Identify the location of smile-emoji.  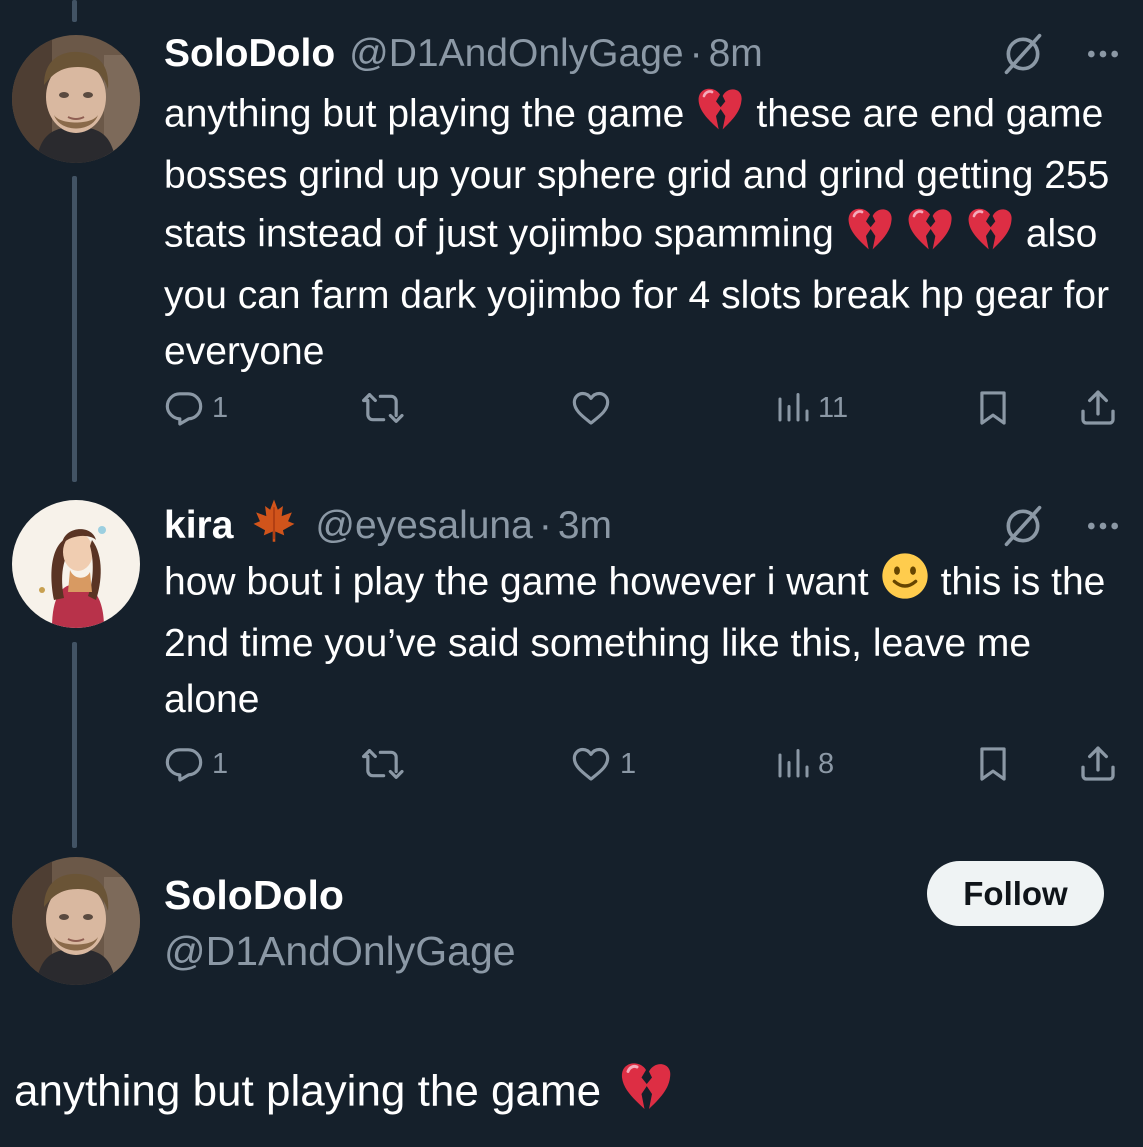
(905, 584).